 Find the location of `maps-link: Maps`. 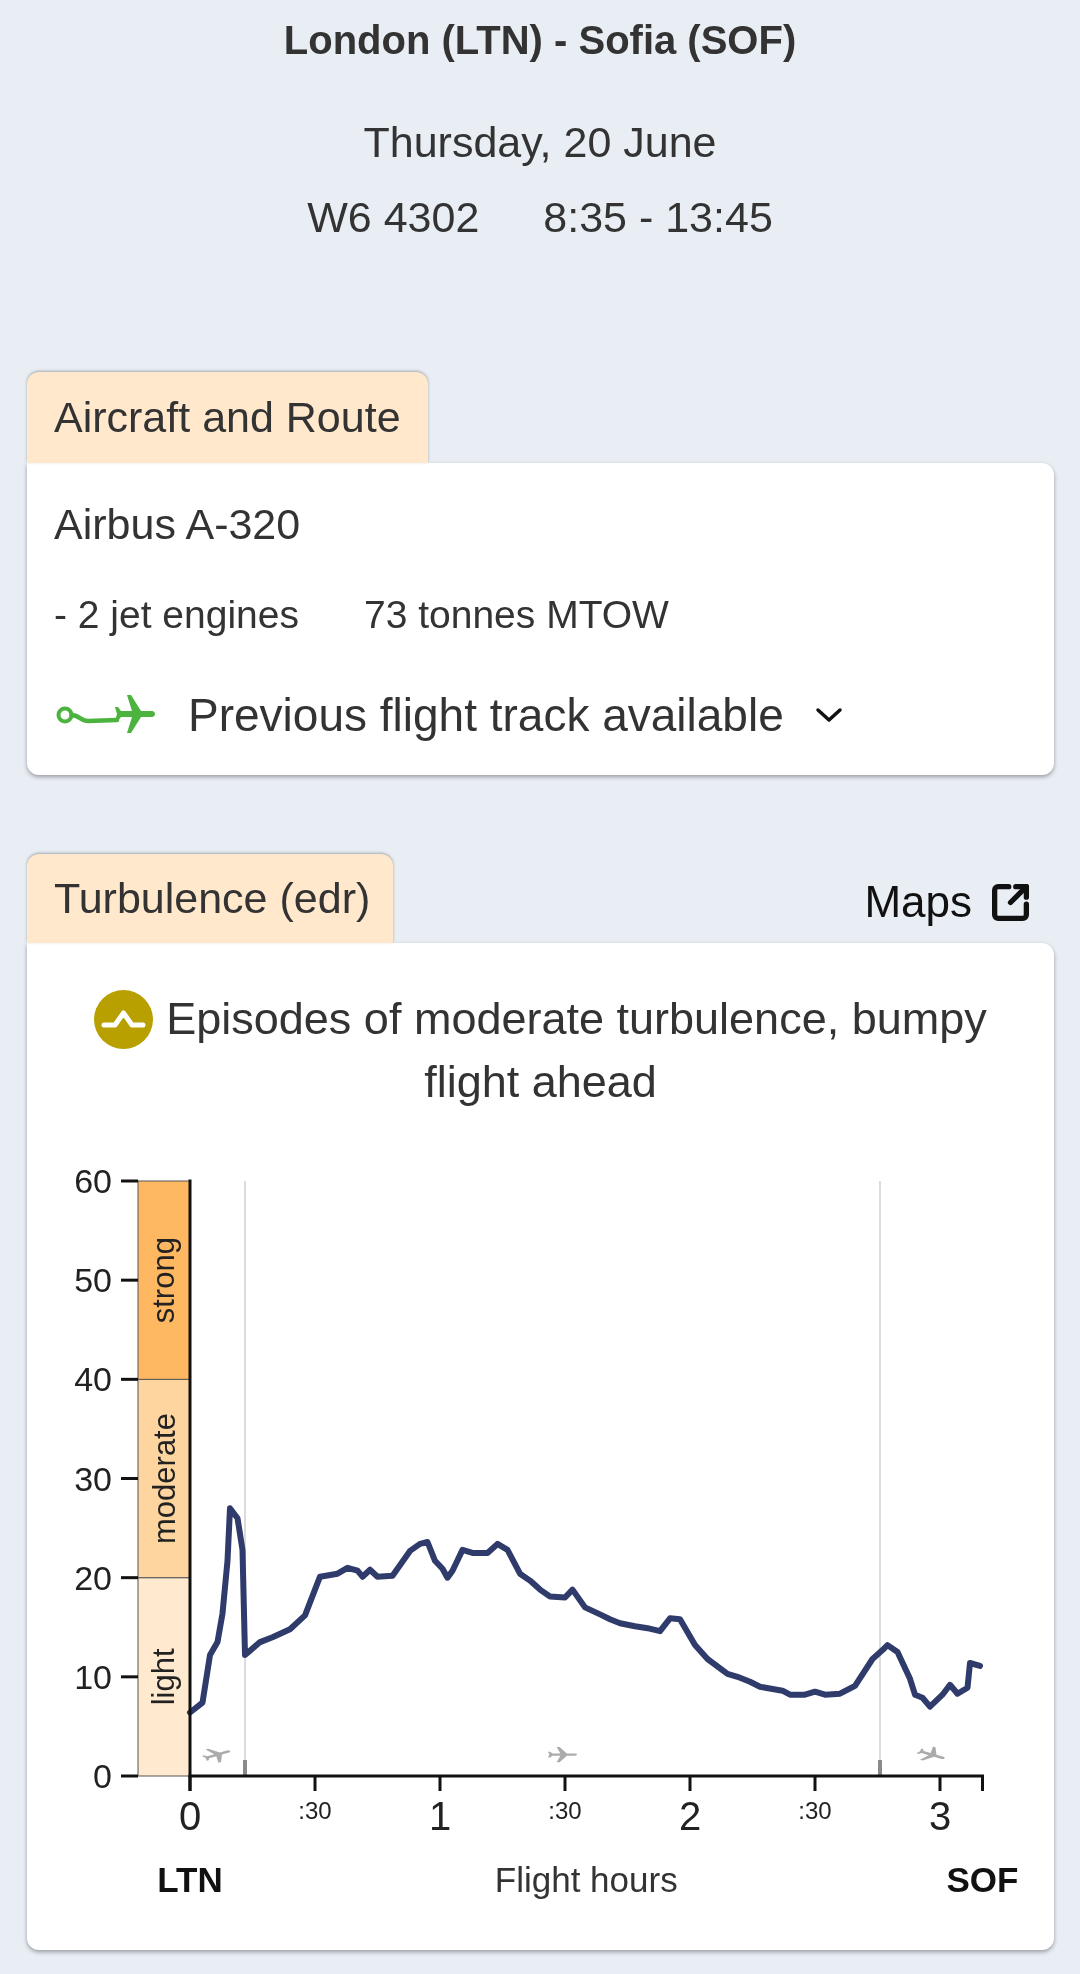

maps-link: Maps is located at coordinates (946, 902).